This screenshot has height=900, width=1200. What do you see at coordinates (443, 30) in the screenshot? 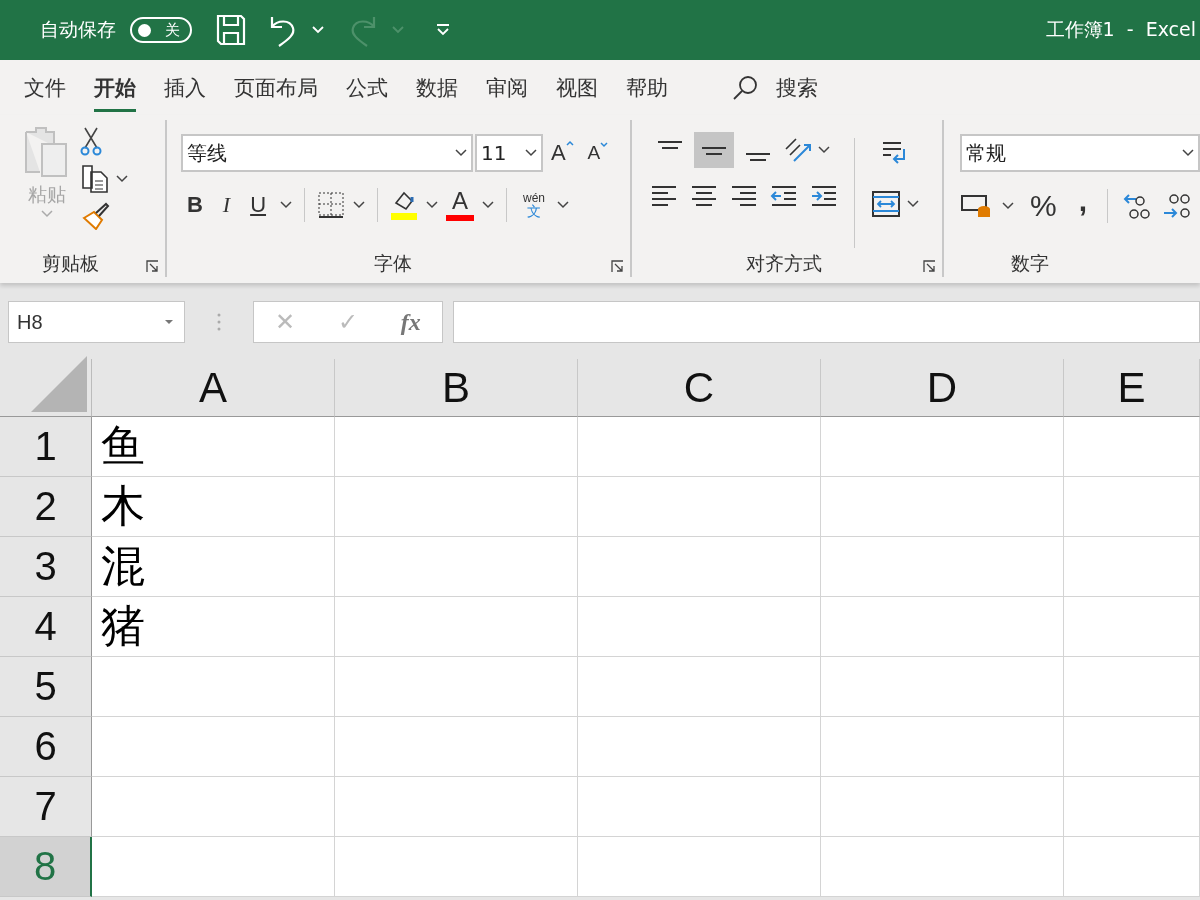
I see `customize-toolbar-icon` at bounding box center [443, 30].